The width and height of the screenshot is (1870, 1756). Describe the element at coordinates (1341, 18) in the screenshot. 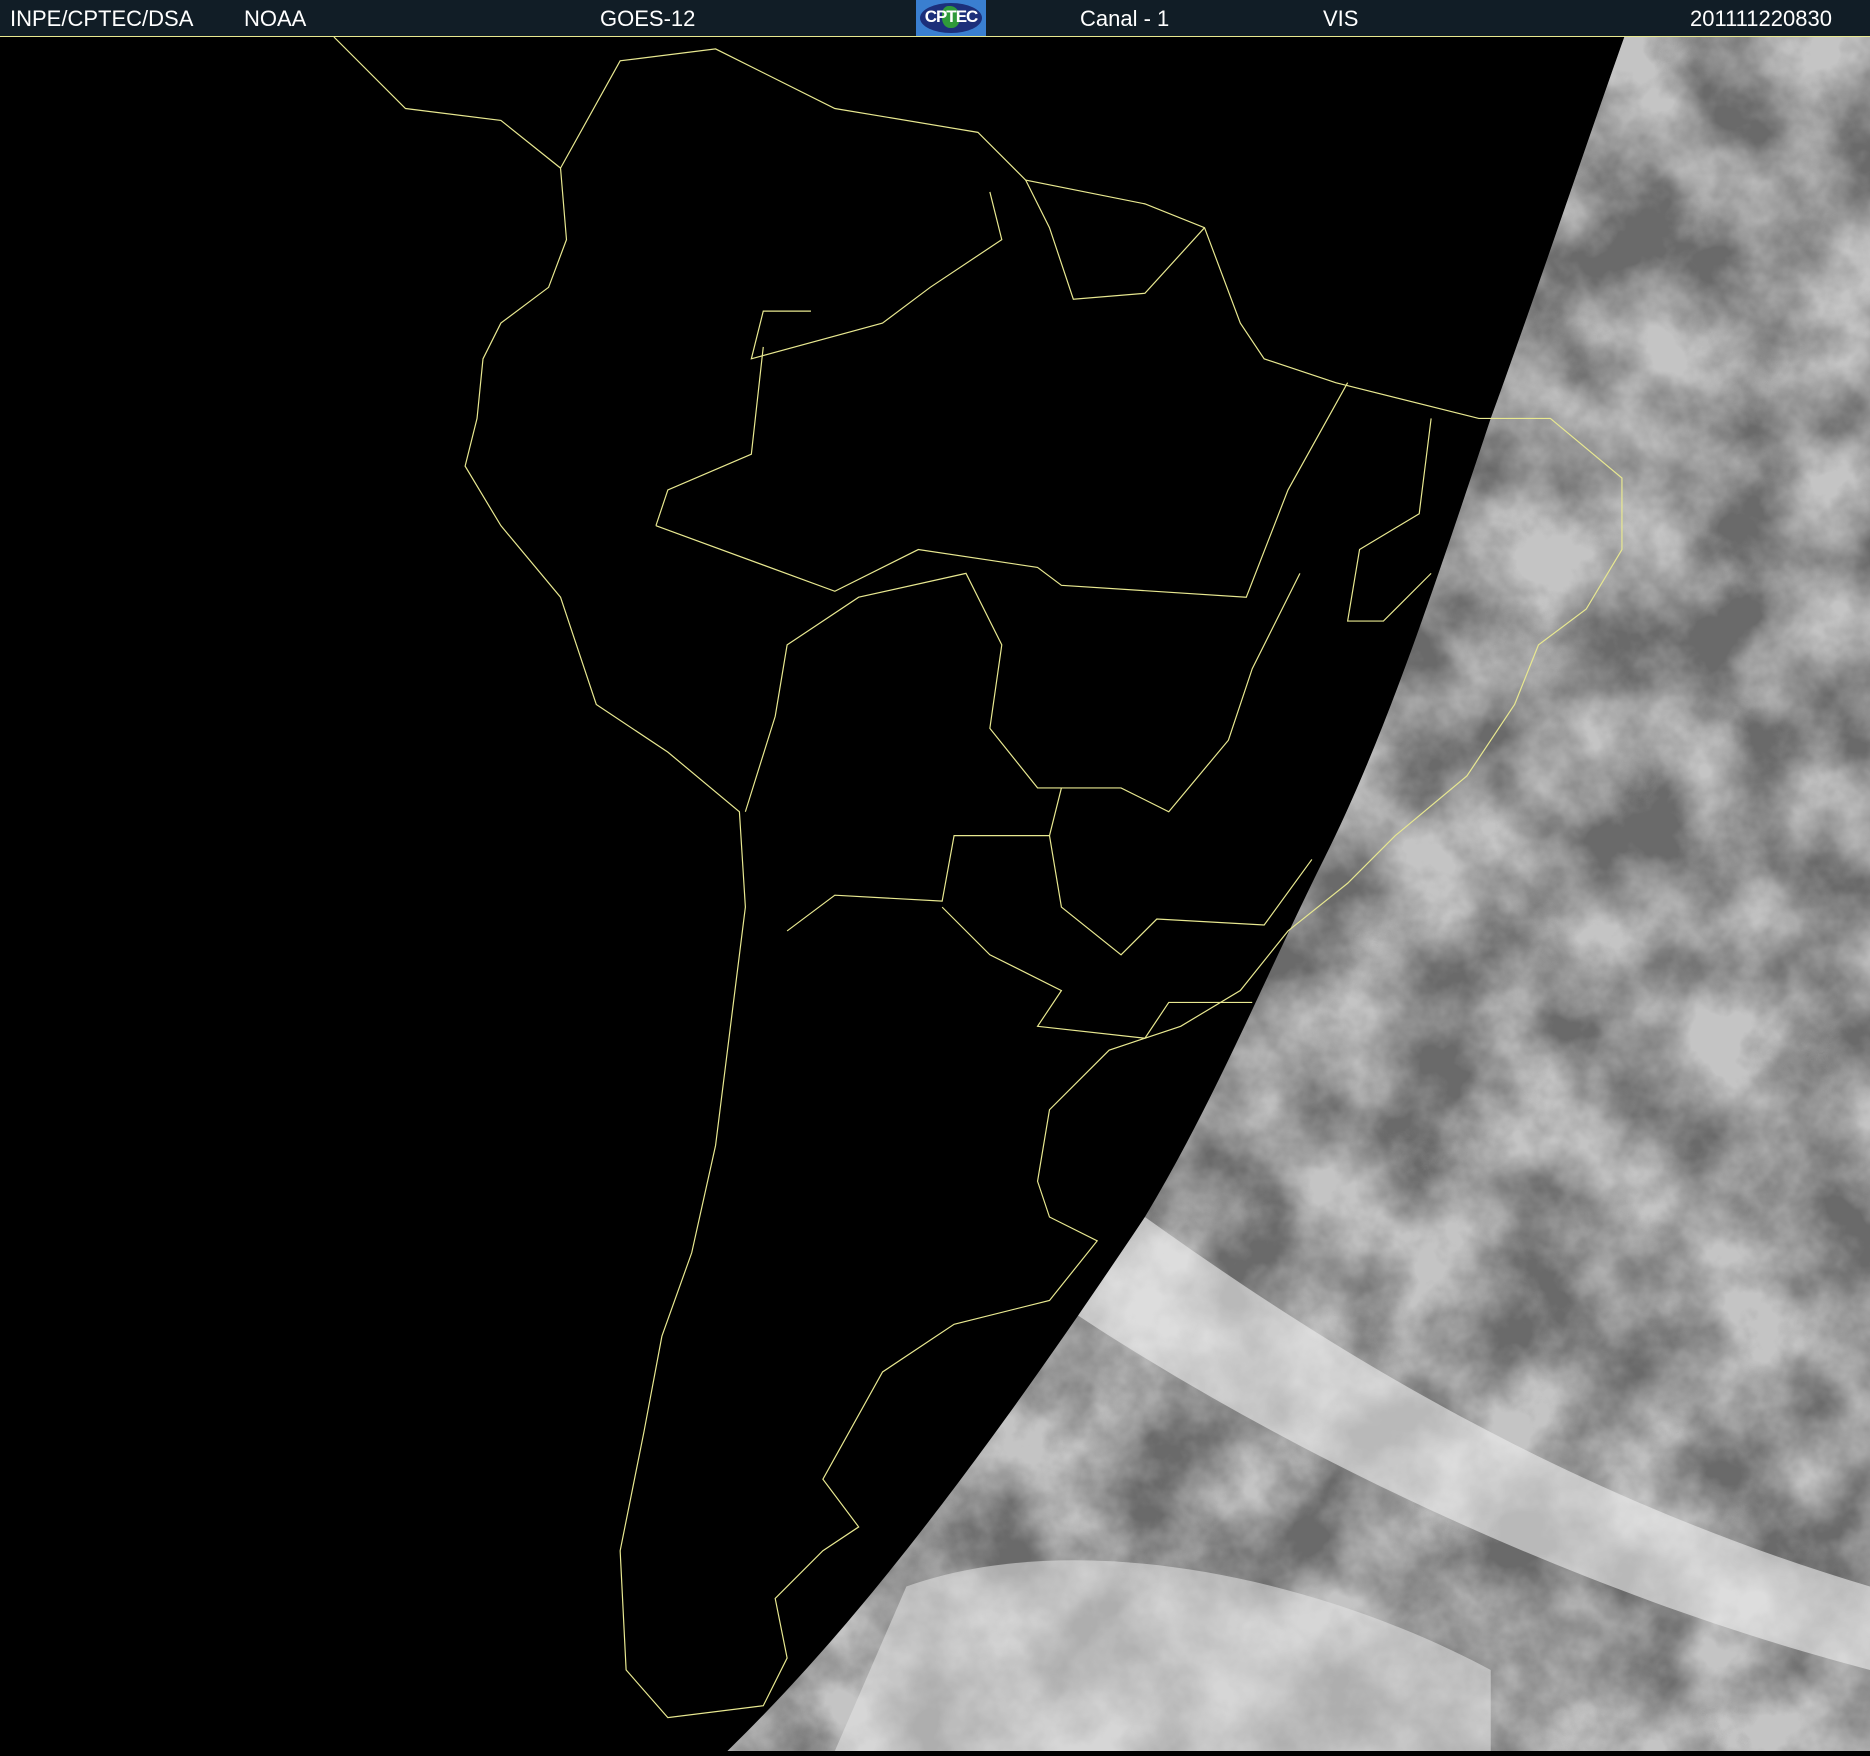

I see `band-label: VIS` at that location.